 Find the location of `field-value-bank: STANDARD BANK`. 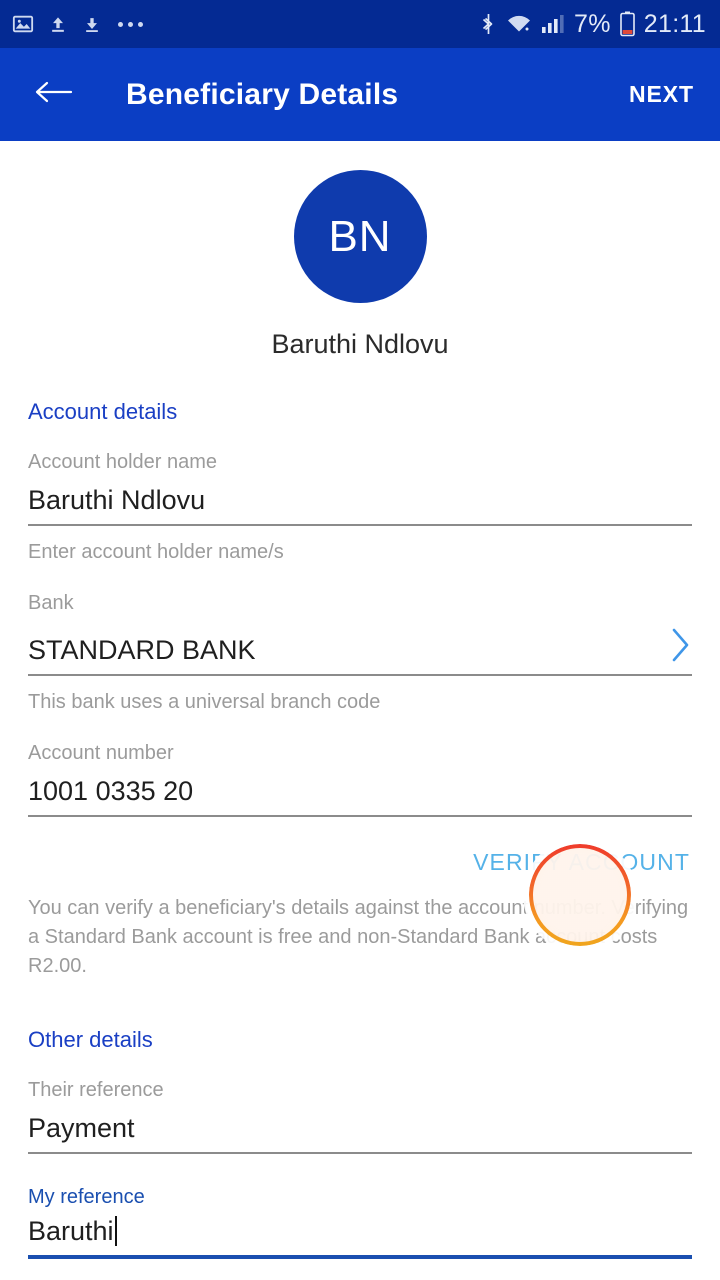

field-value-bank: STANDARD BANK is located at coordinates (142, 650).